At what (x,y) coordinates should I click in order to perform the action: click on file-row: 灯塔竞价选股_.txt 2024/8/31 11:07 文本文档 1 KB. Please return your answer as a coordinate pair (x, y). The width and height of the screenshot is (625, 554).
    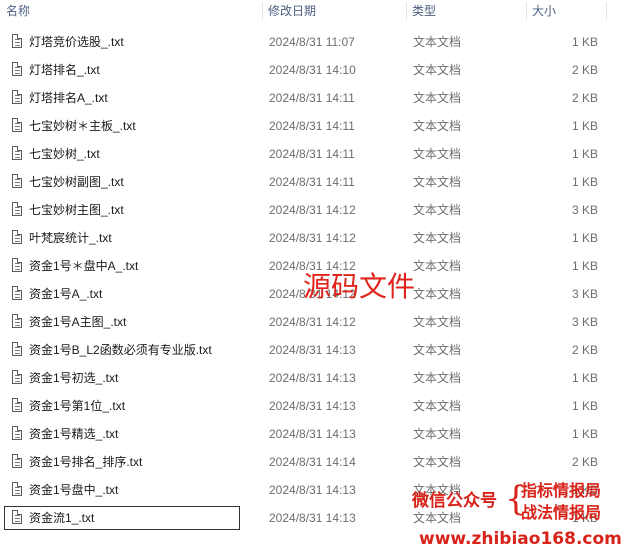
    Looking at the image, I should click on (312, 42).